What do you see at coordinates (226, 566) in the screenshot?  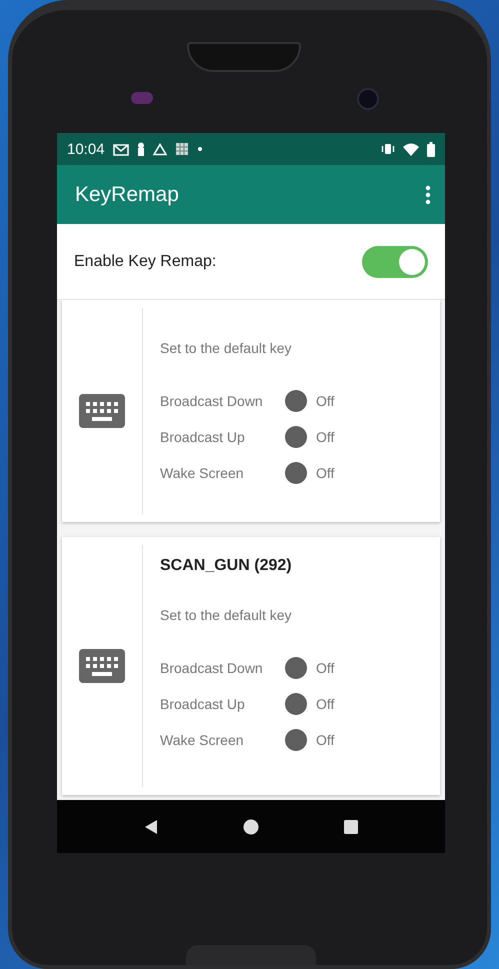 I see `key-title: SCAN_GUN (292)` at bounding box center [226, 566].